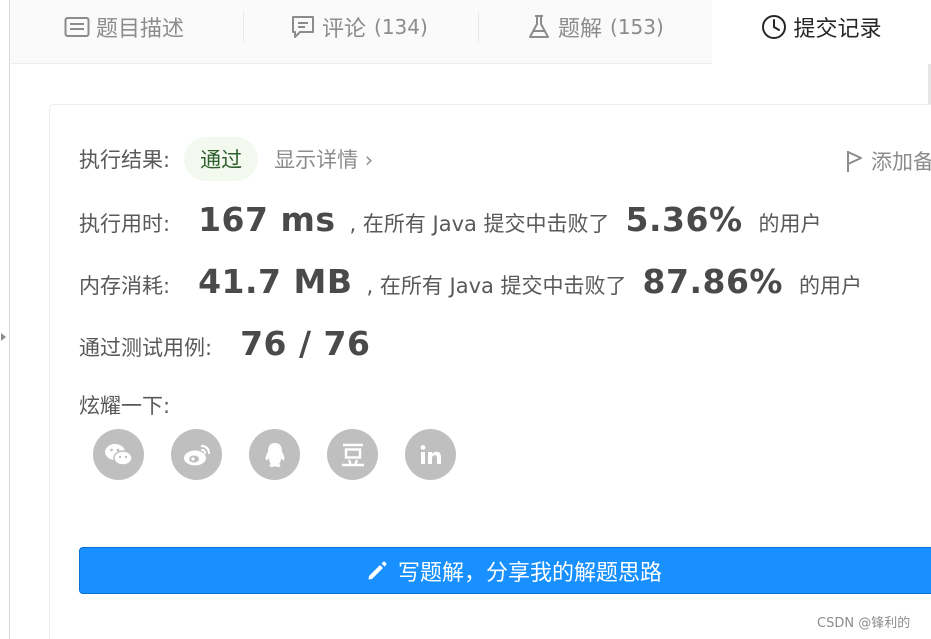 This screenshot has width=931, height=639. I want to click on status-badge: 通过, so click(221, 159).